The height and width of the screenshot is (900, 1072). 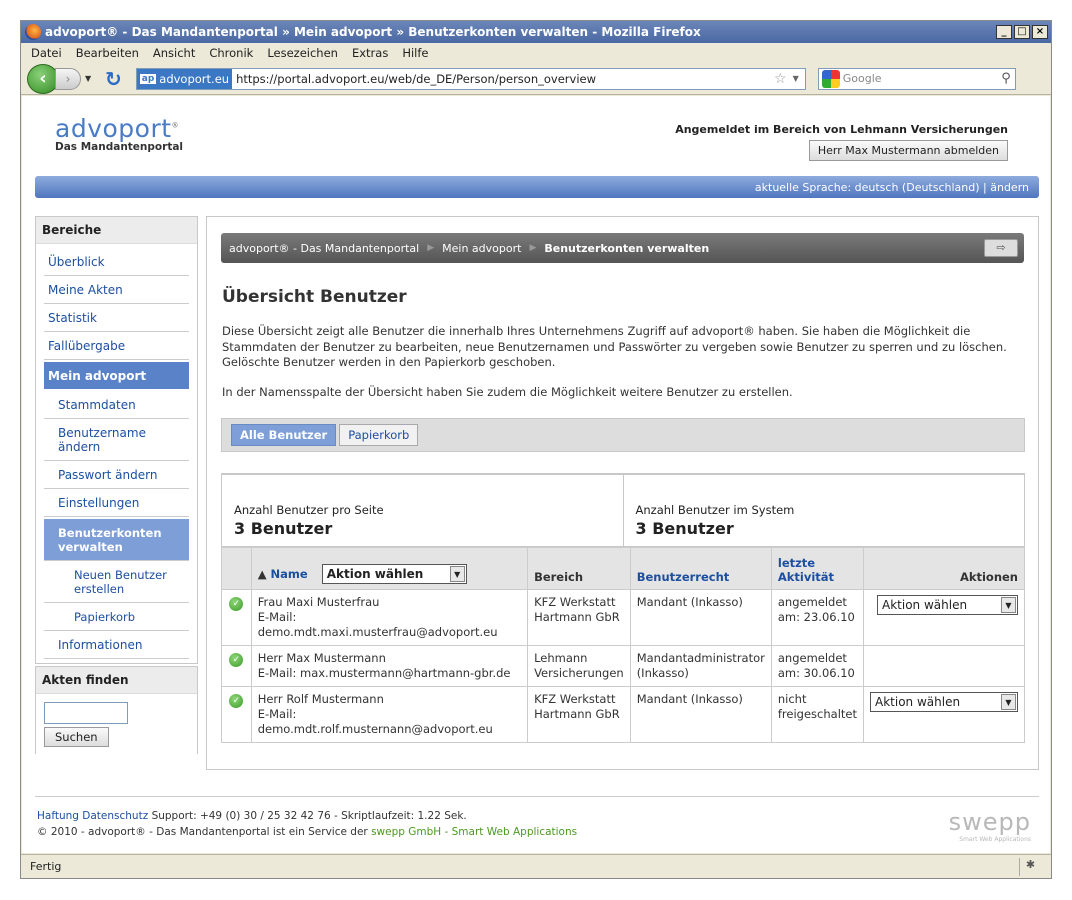 I want to click on swepp-logo-sub: Smart Web Applications, so click(x=995, y=839).